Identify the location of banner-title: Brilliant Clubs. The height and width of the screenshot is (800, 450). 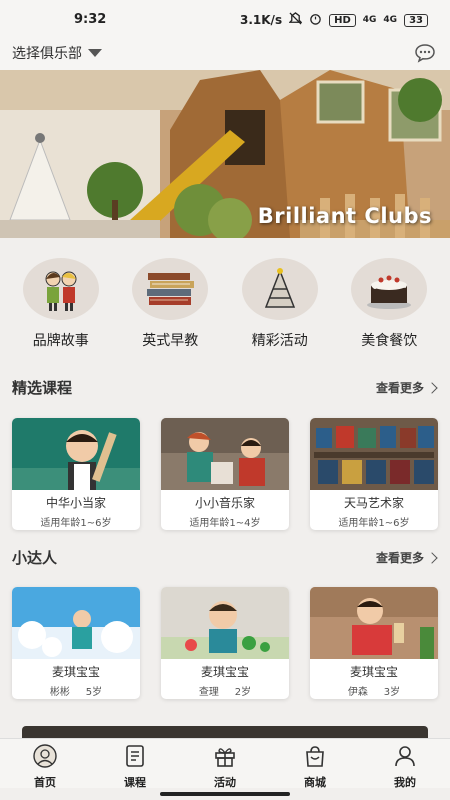
(344, 216).